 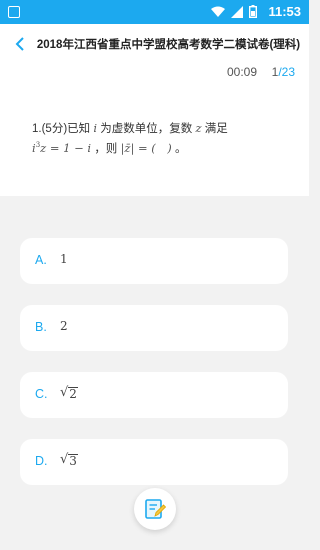 What do you see at coordinates (154, 84) in the screenshot?
I see `progress-row: 00:09 1/23` at bounding box center [154, 84].